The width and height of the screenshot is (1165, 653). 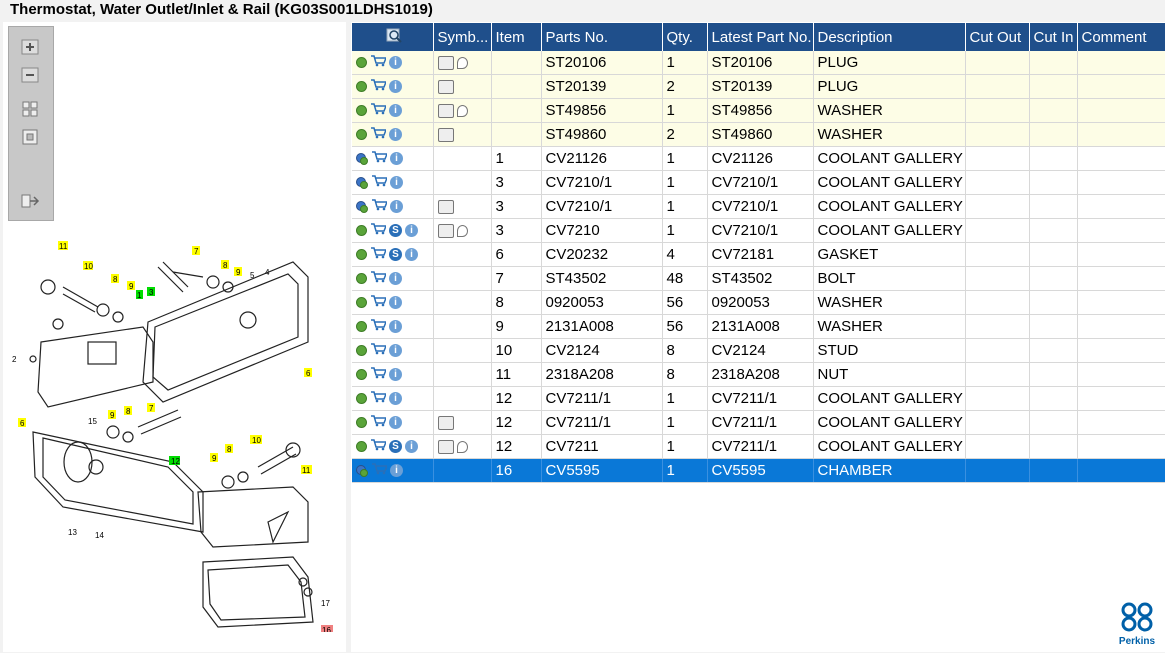 What do you see at coordinates (685, 37) in the screenshot?
I see `column-header-qty: Qty.` at bounding box center [685, 37].